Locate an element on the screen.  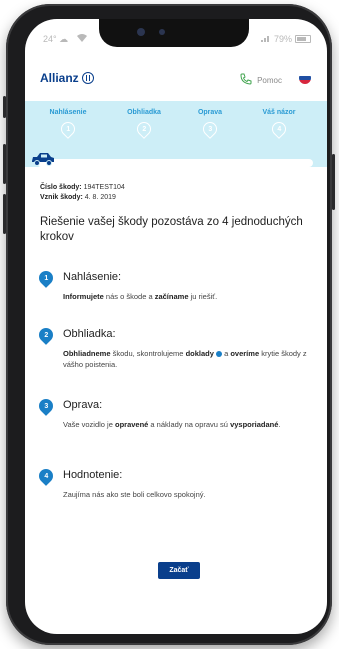
start-button: Začať is located at coordinates (179, 570).